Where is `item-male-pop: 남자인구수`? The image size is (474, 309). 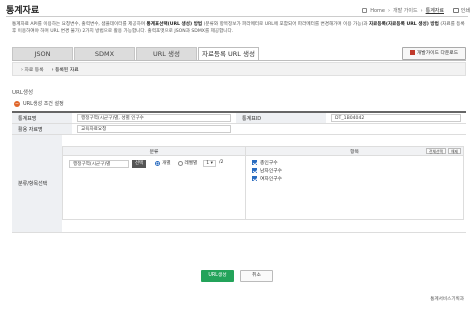 item-male-pop: 남자인구수 is located at coordinates (354, 172).